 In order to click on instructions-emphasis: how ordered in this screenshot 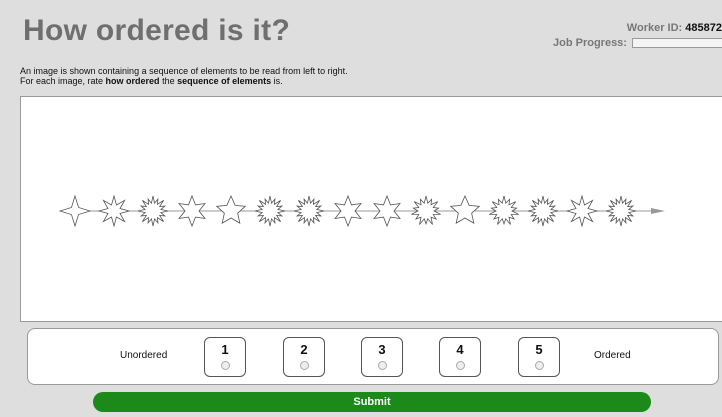, I will do `click(132, 81)`.